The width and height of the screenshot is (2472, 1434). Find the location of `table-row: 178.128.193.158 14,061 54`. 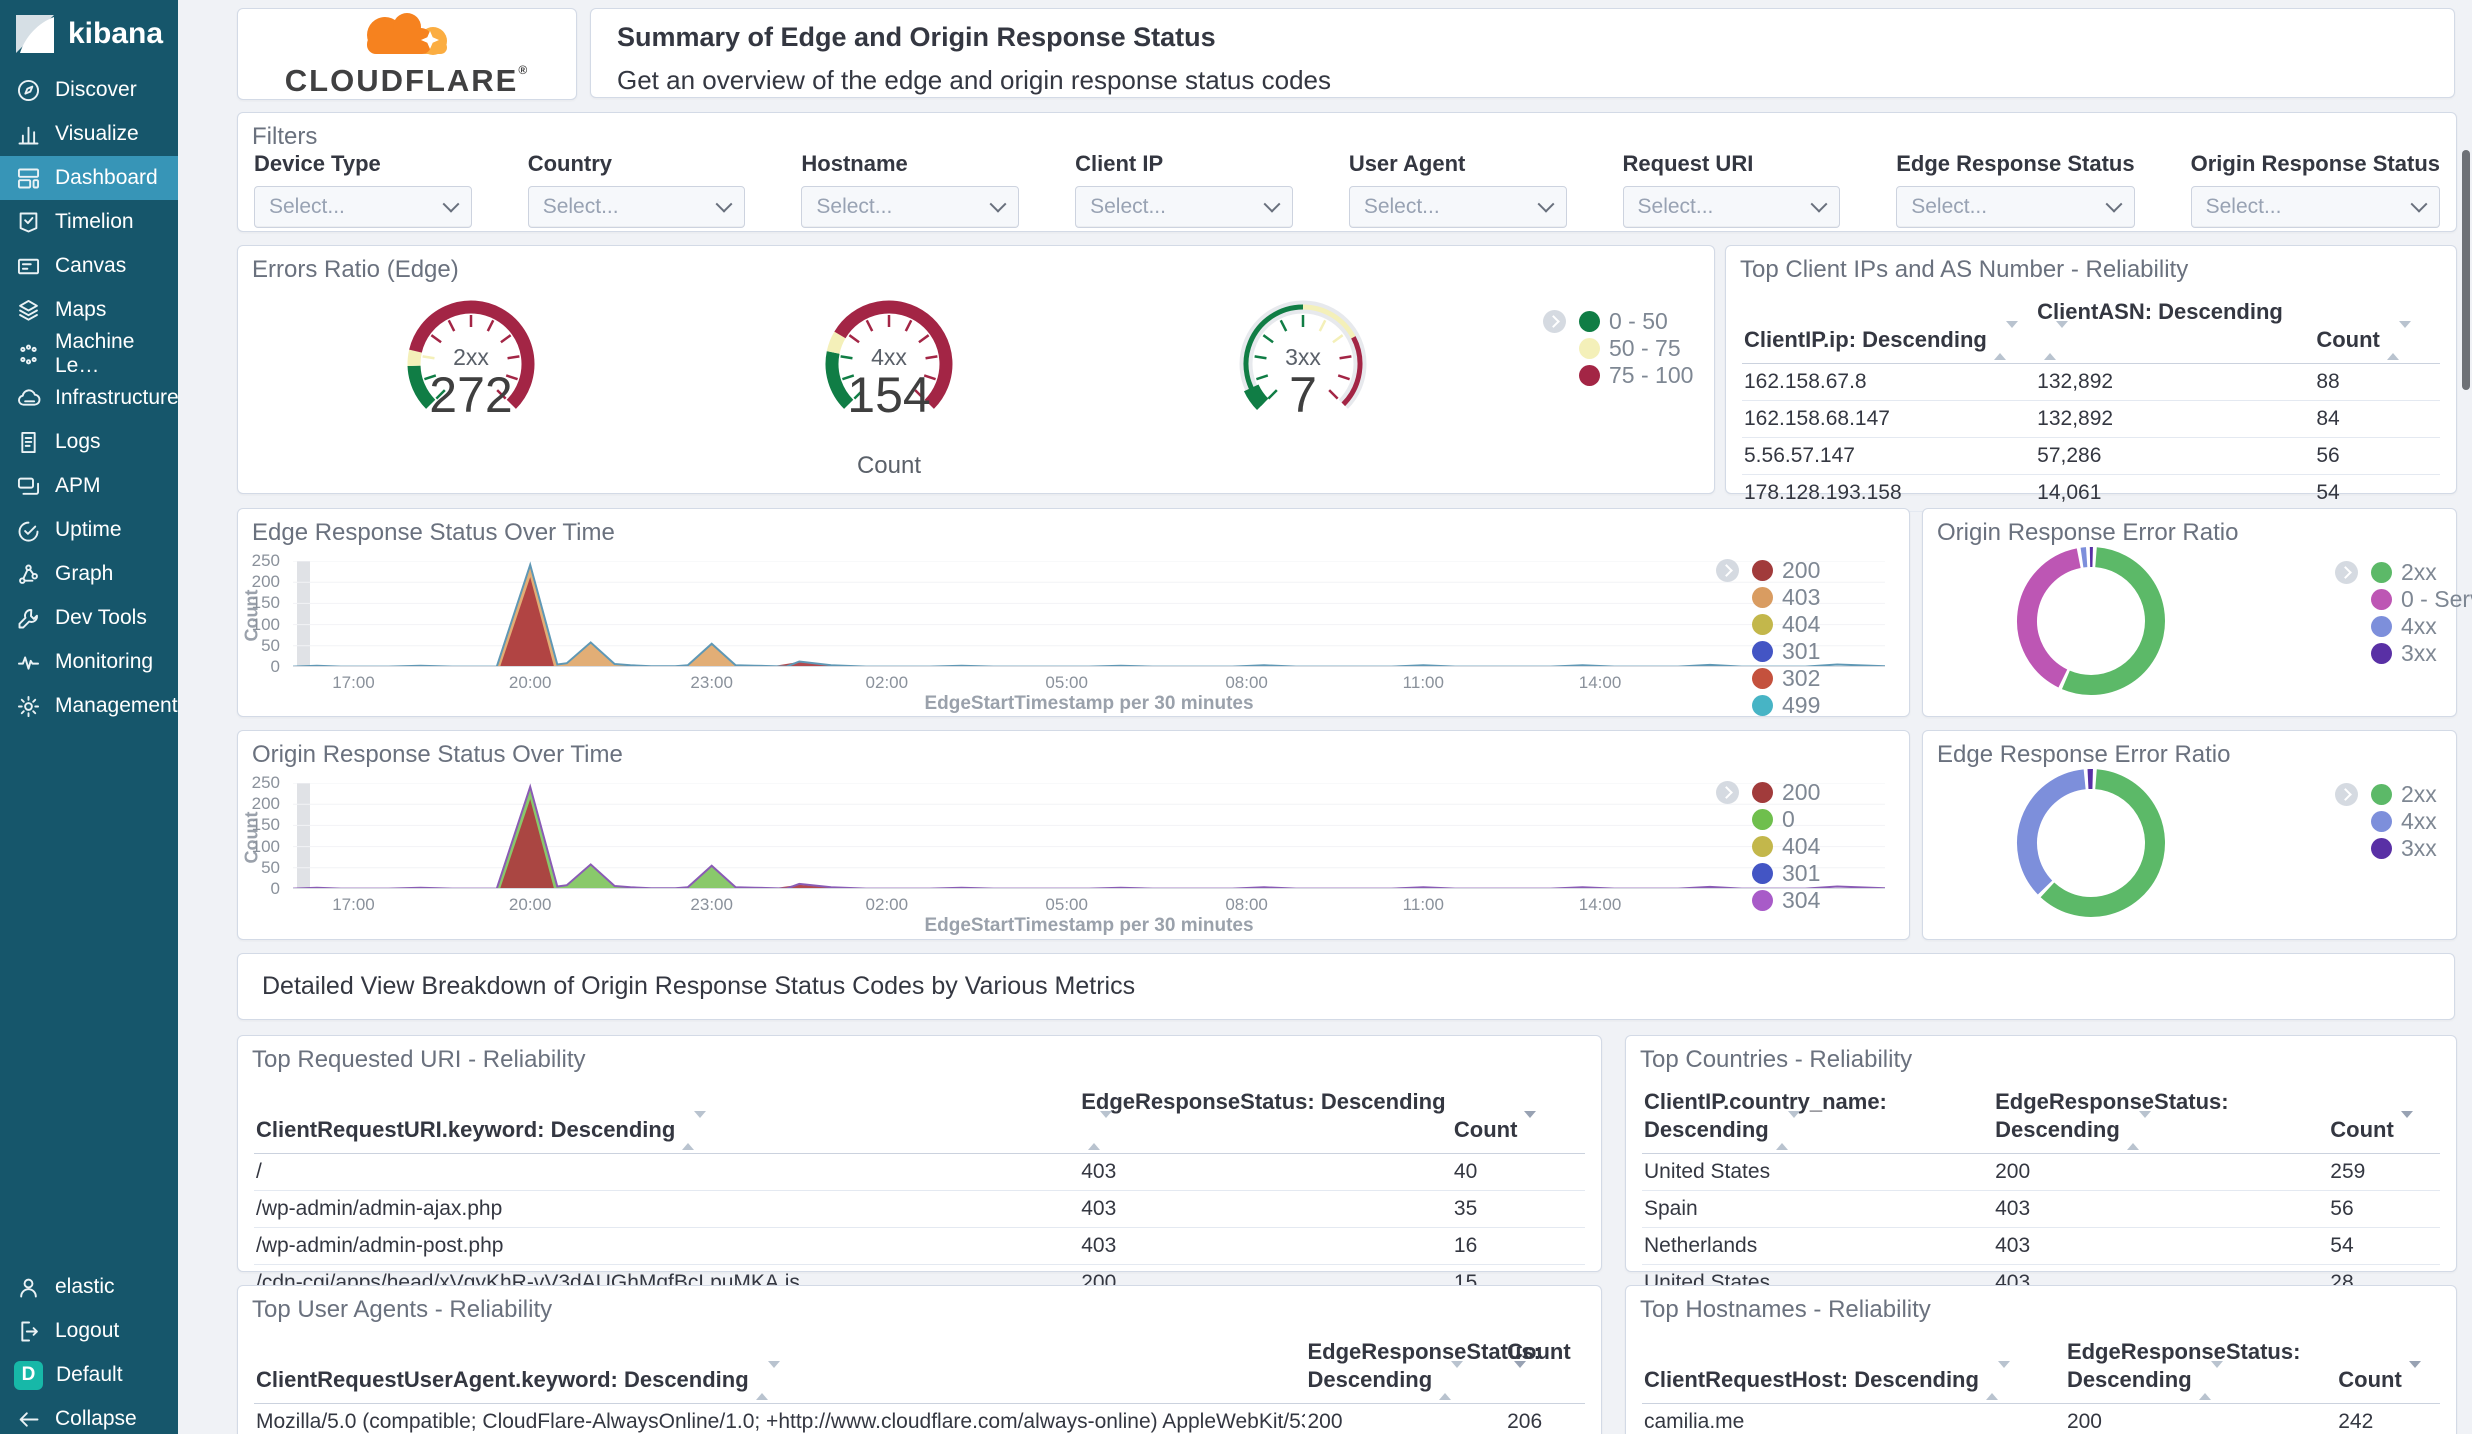

table-row: 178.128.193.158 14,061 54 is located at coordinates (2091, 493).